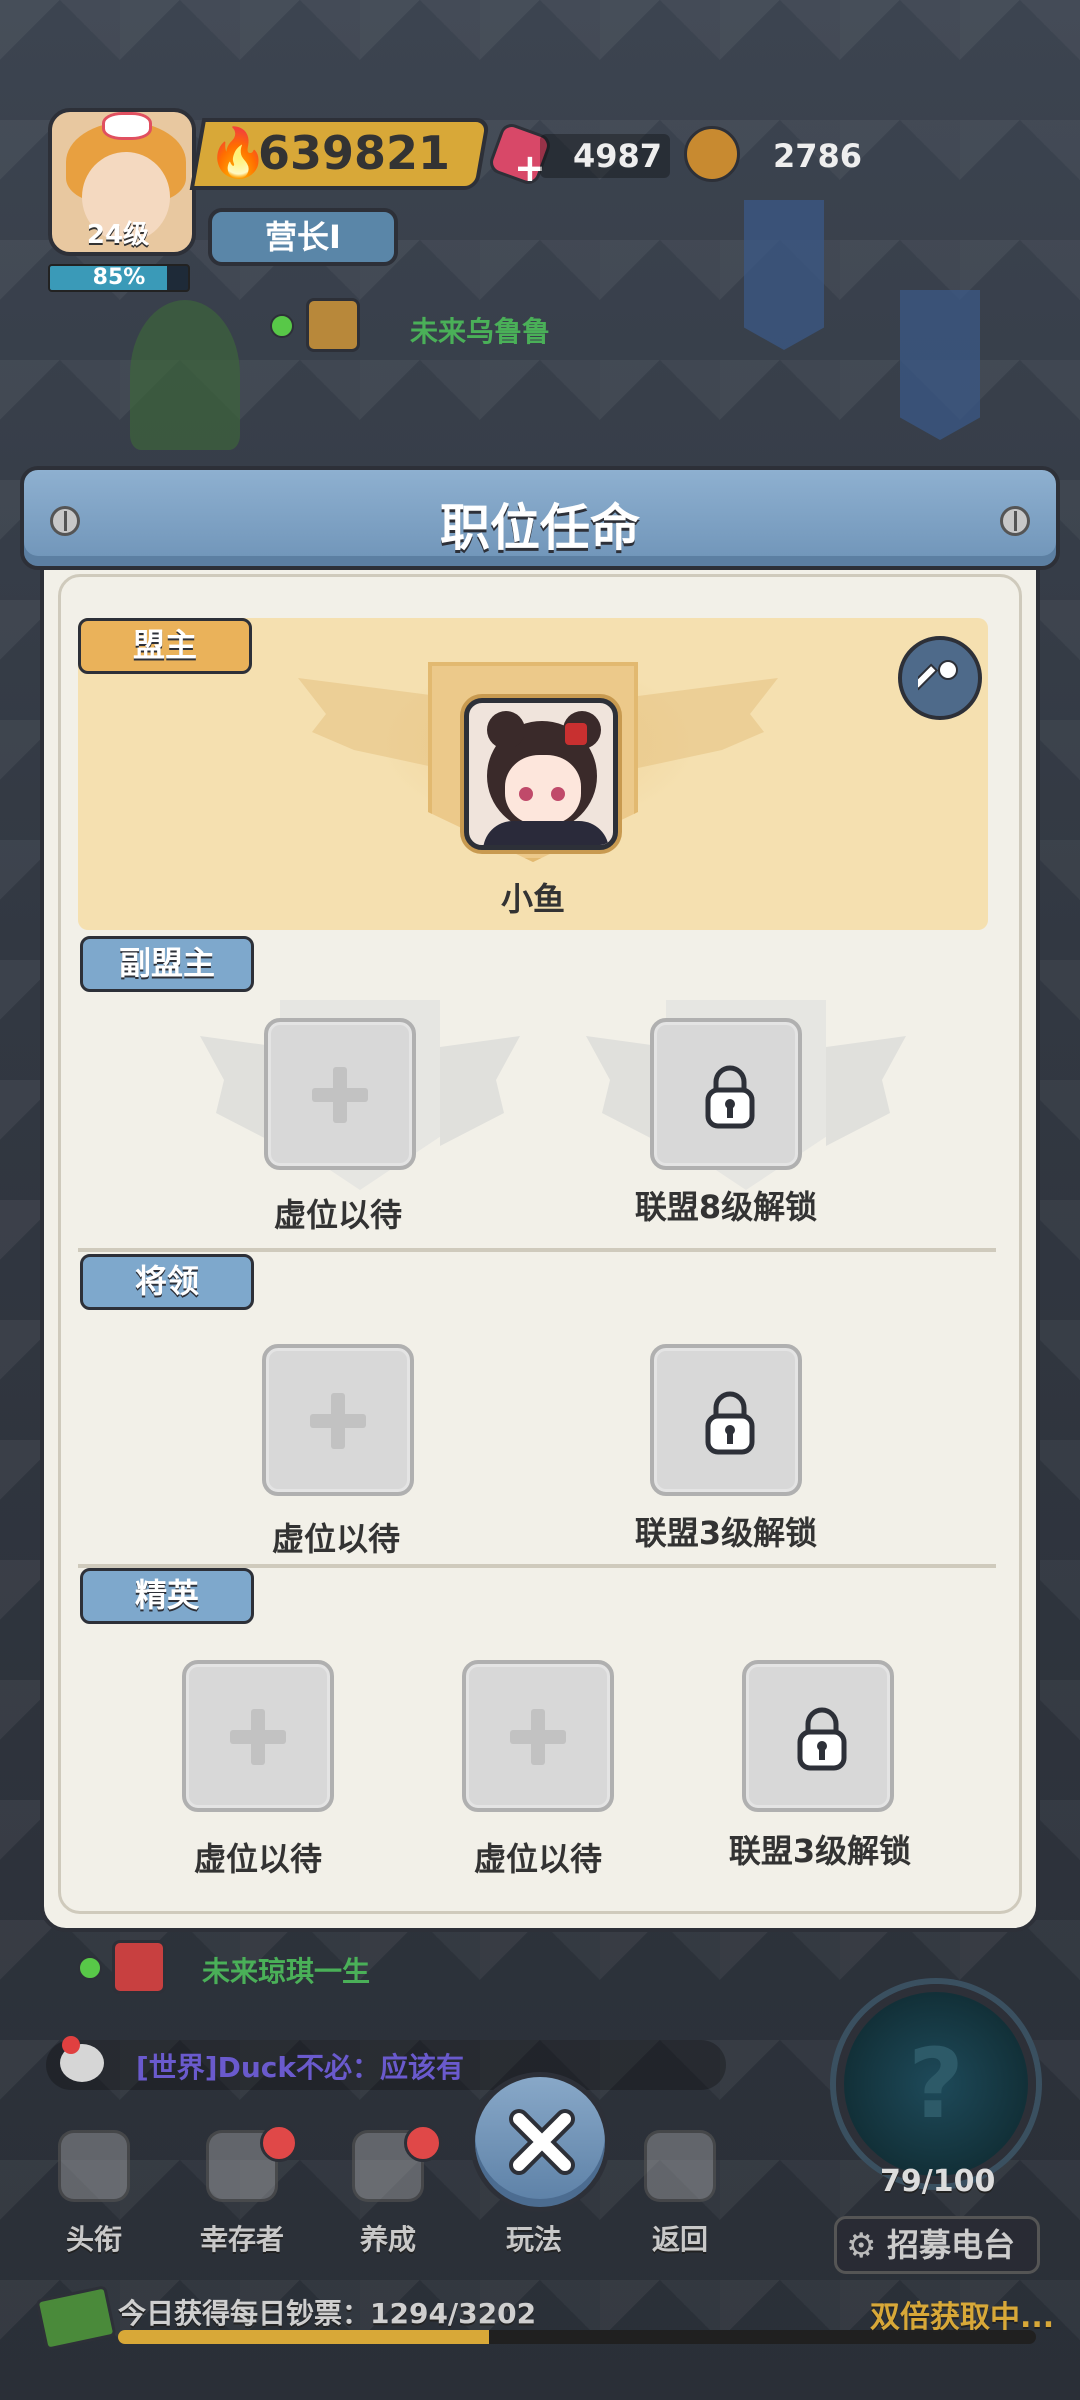 The width and height of the screenshot is (1080, 2400). I want to click on radar-button: ?, so click(936, 2084).